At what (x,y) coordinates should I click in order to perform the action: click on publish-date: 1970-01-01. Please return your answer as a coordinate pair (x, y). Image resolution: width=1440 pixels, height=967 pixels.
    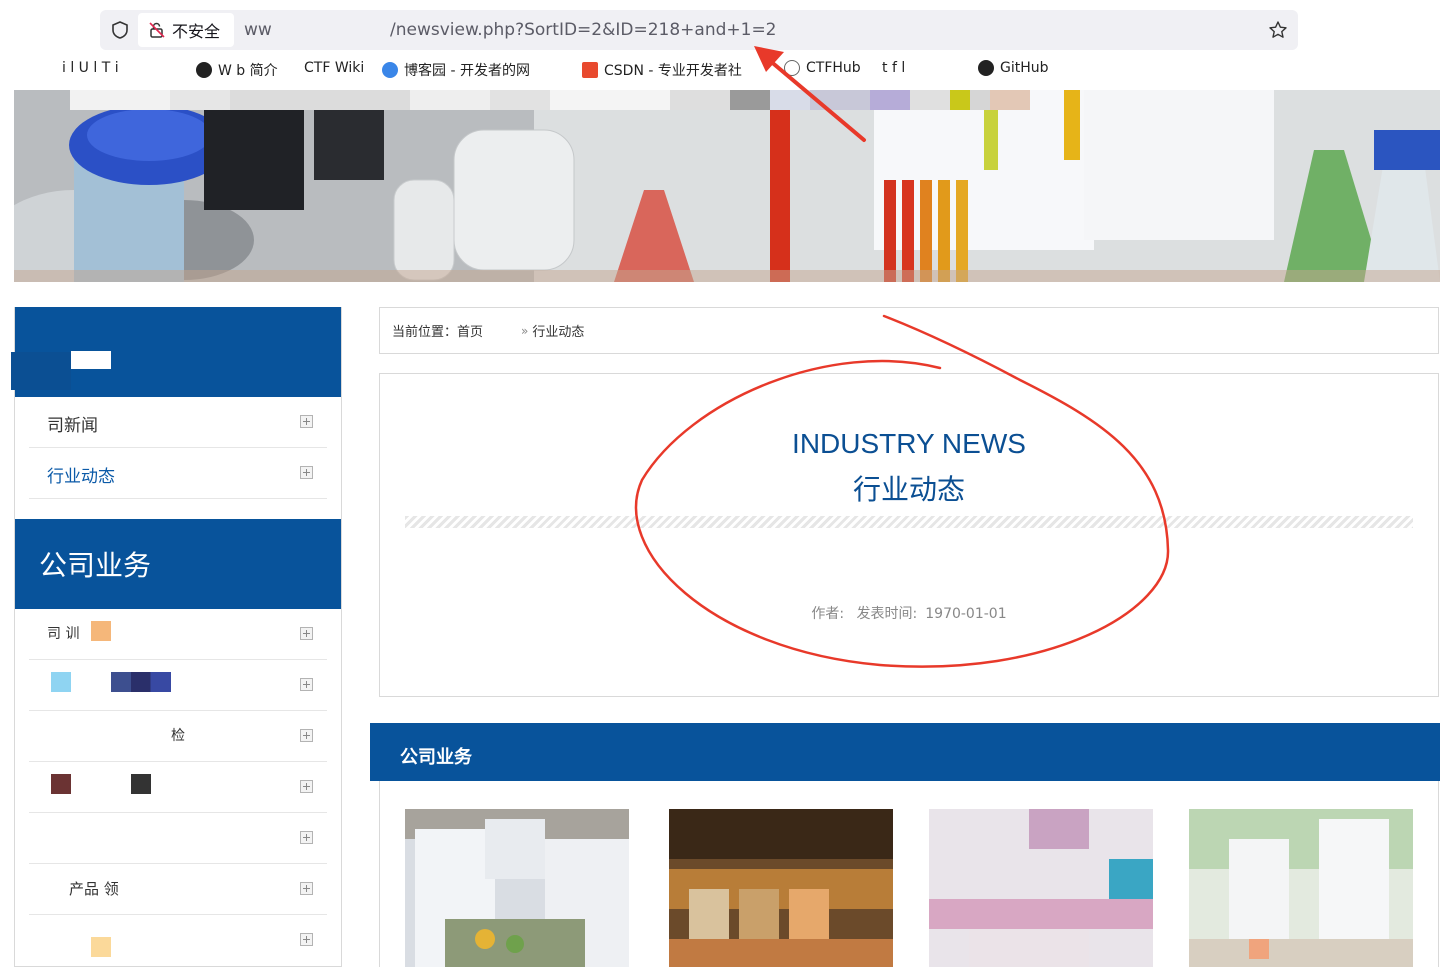
    Looking at the image, I should click on (966, 614).